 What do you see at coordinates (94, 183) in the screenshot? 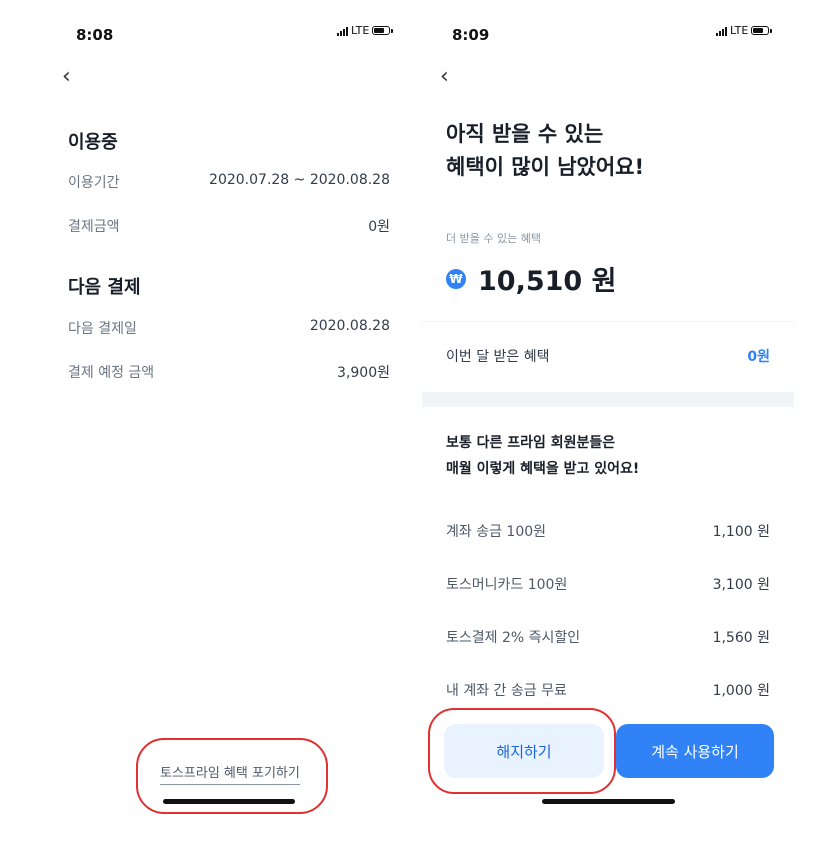
I see `period-label: 이용기간` at bounding box center [94, 183].